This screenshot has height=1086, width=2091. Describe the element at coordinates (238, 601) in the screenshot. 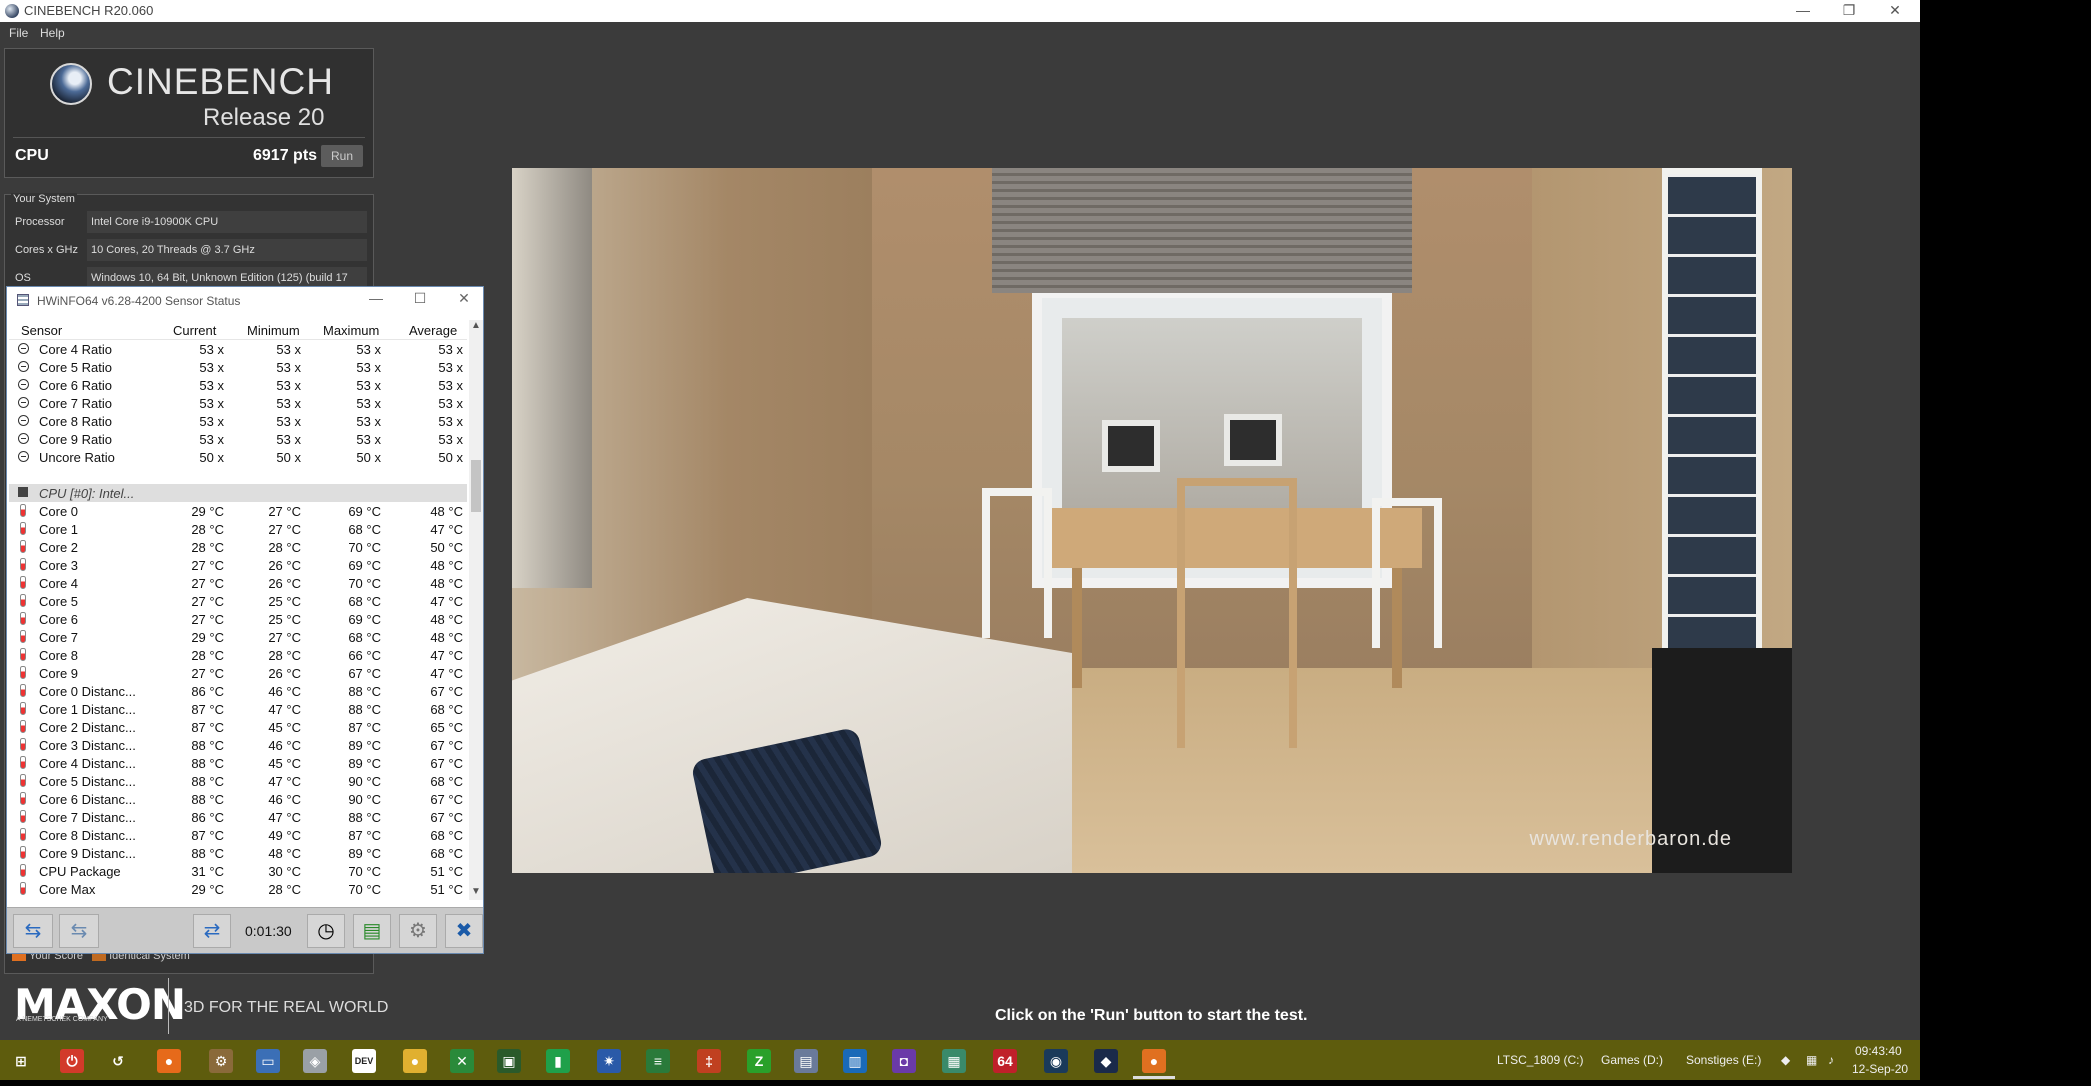

I see `sensor-row: Core 5 27 °C 25 °C 68 °C 47 °C` at that location.